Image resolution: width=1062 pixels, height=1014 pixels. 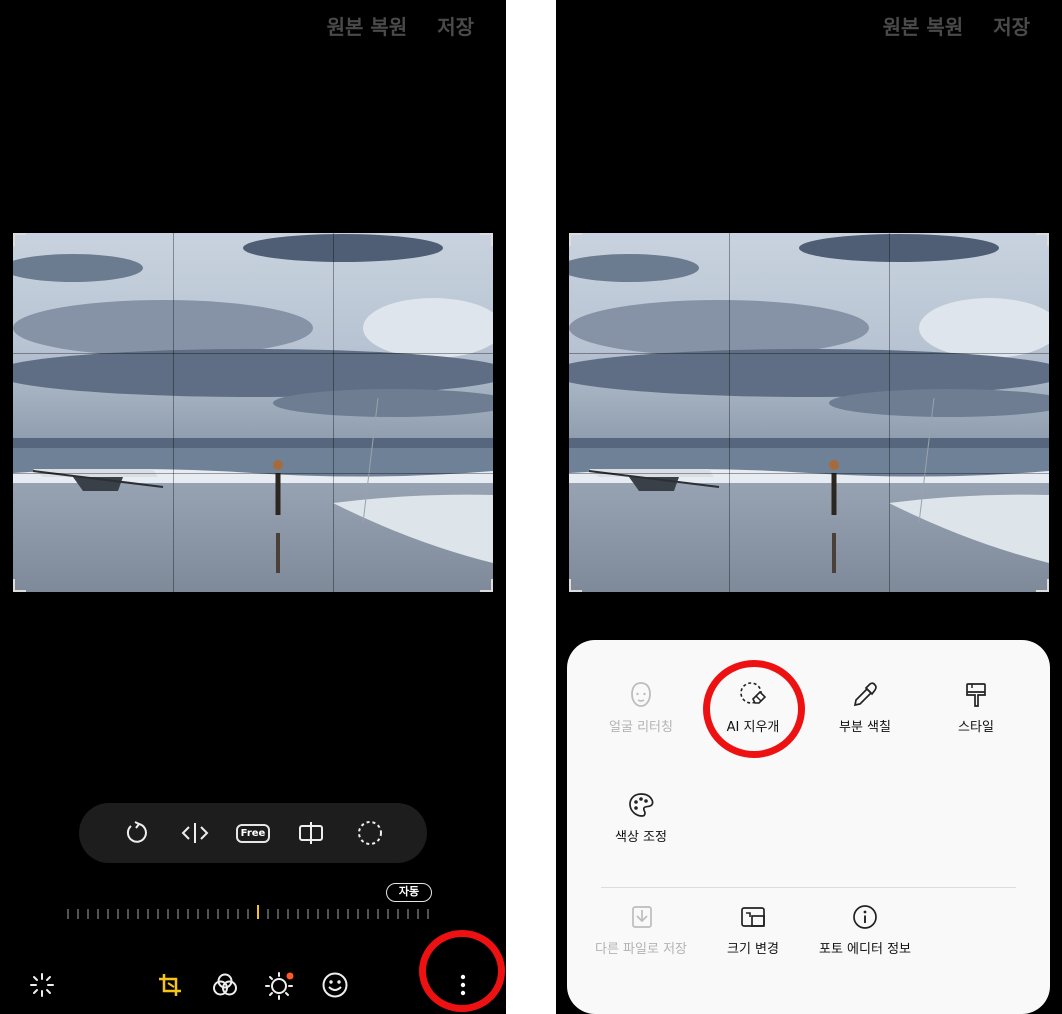 I want to click on filter-icon, so click(x=225, y=985).